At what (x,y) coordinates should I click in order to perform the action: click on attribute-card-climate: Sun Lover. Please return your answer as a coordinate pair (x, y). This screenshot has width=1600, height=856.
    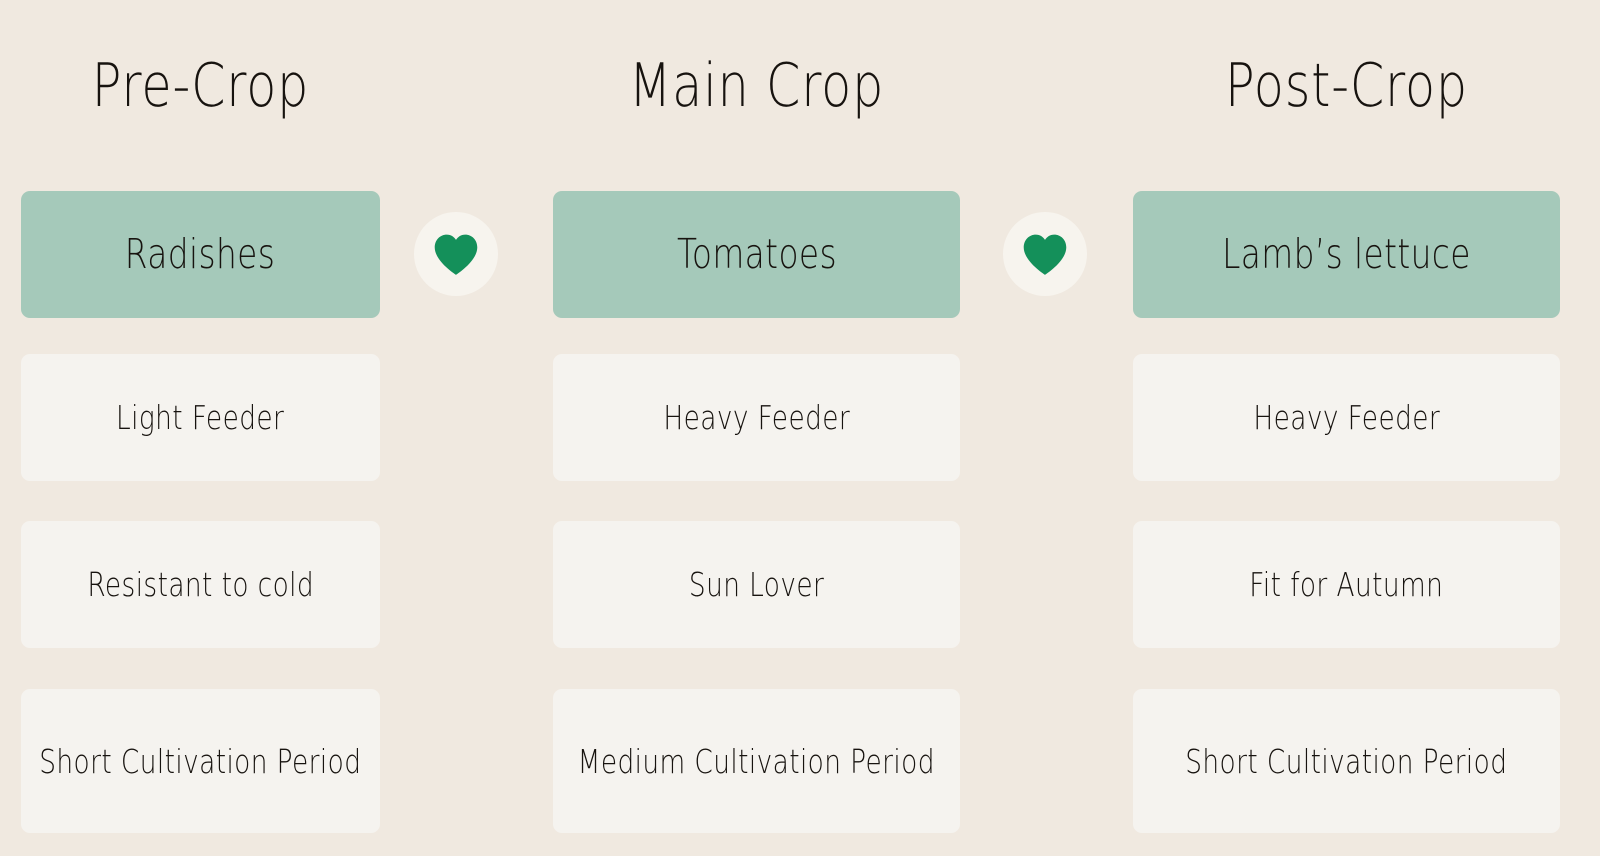
    Looking at the image, I should click on (756, 584).